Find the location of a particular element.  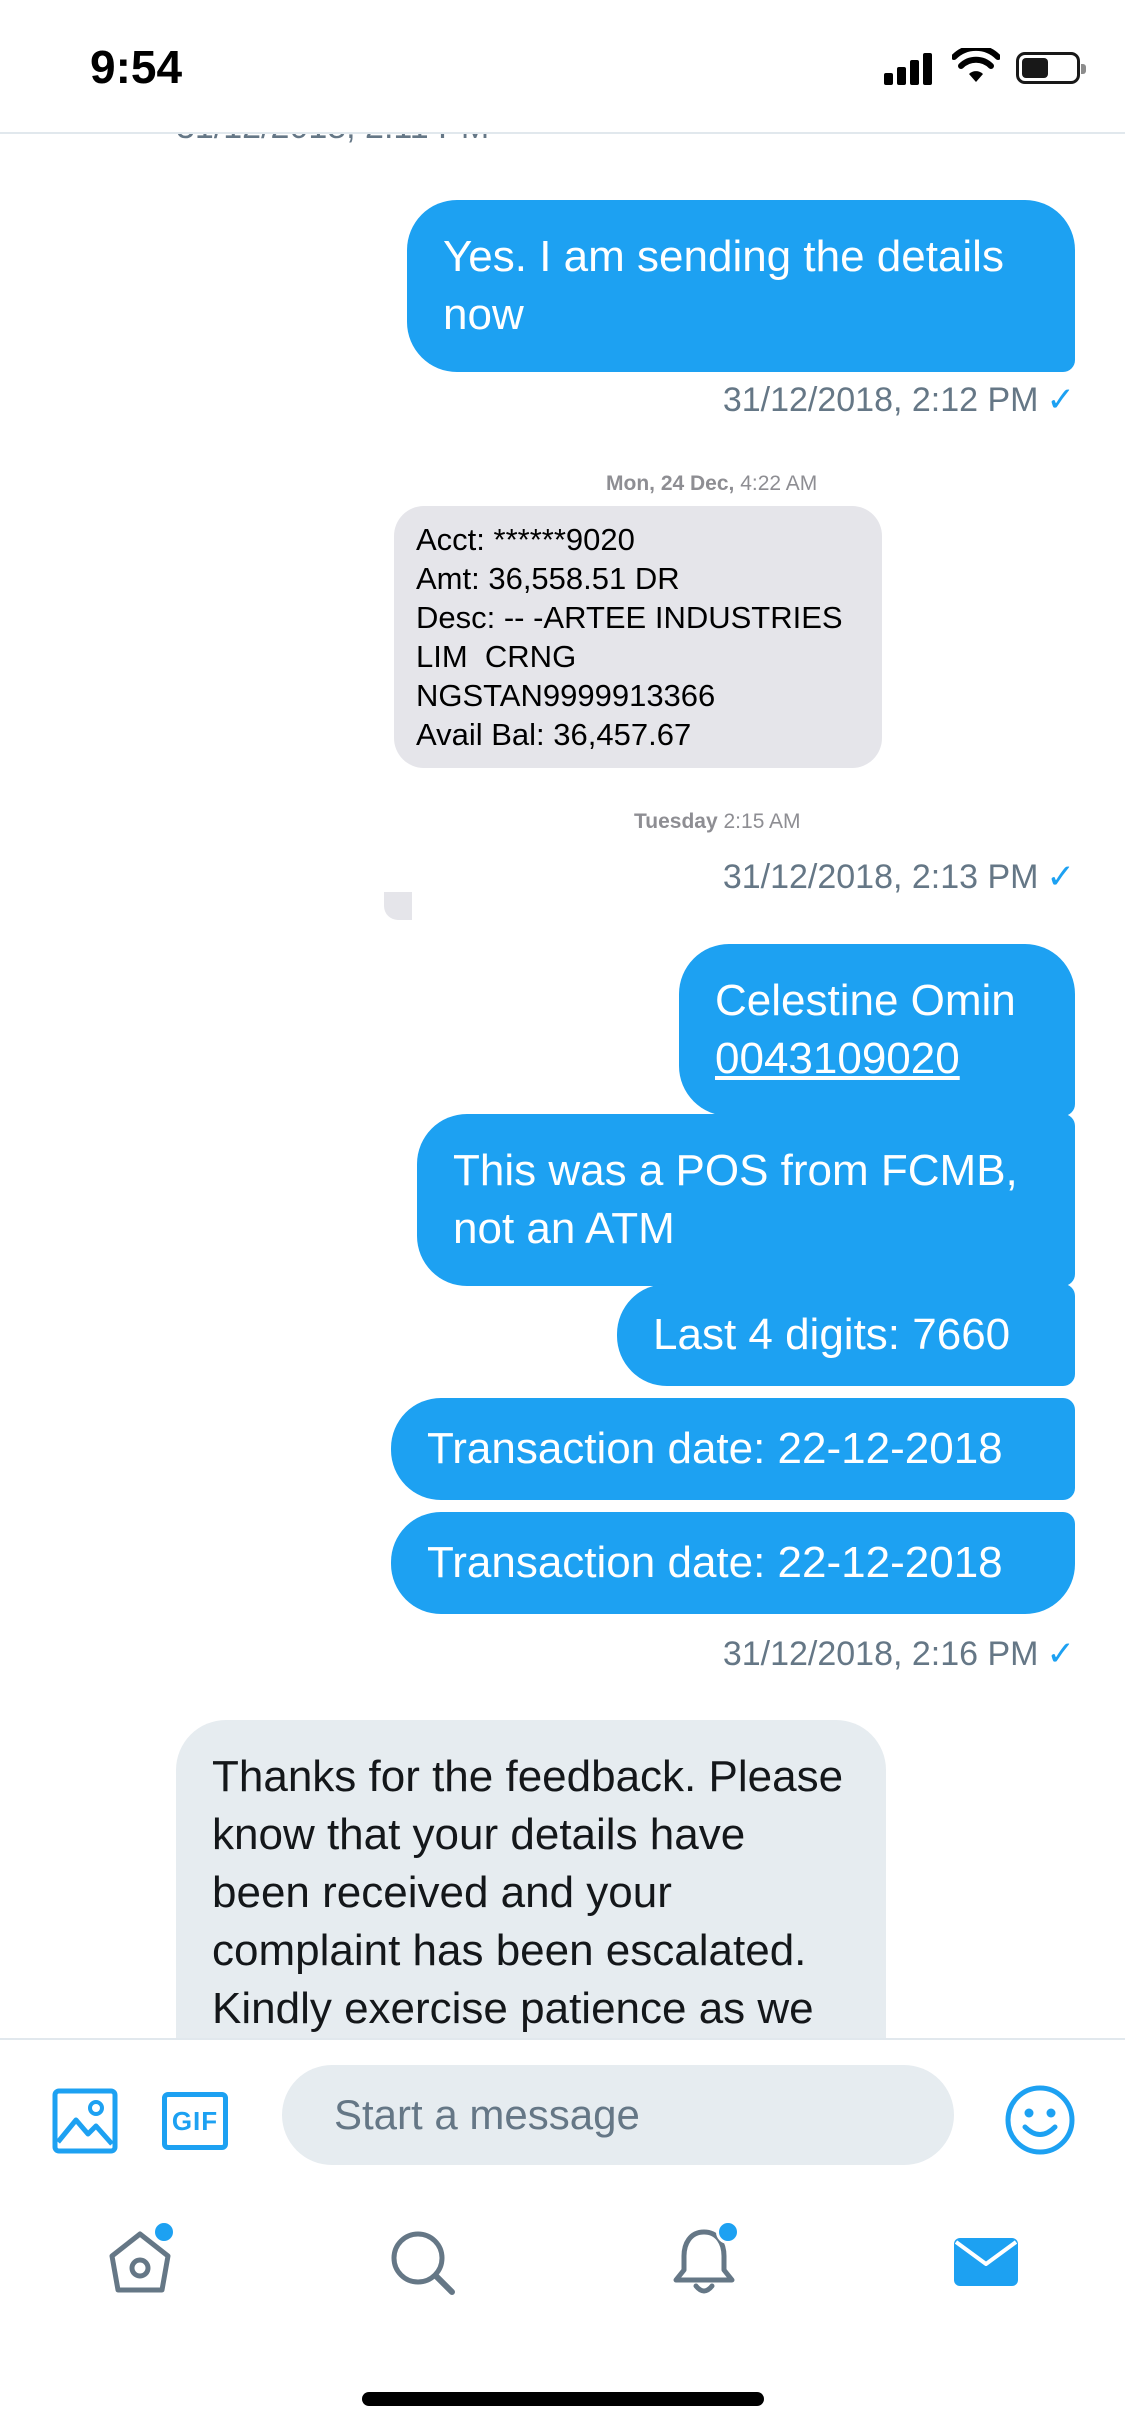

sms-line: NGSTAN9999913366 is located at coordinates (566, 695).